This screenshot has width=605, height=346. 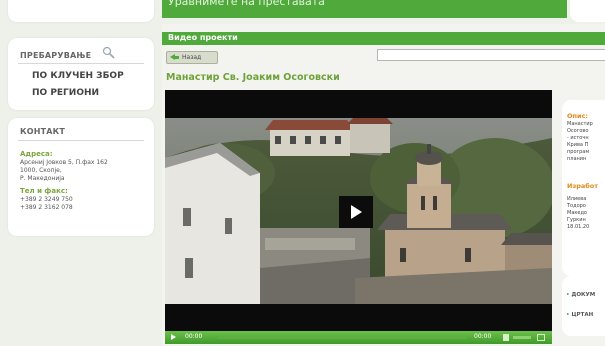 What do you see at coordinates (246, 4) in the screenshot?
I see `banner-text: Уравнимете на преставата` at bounding box center [246, 4].